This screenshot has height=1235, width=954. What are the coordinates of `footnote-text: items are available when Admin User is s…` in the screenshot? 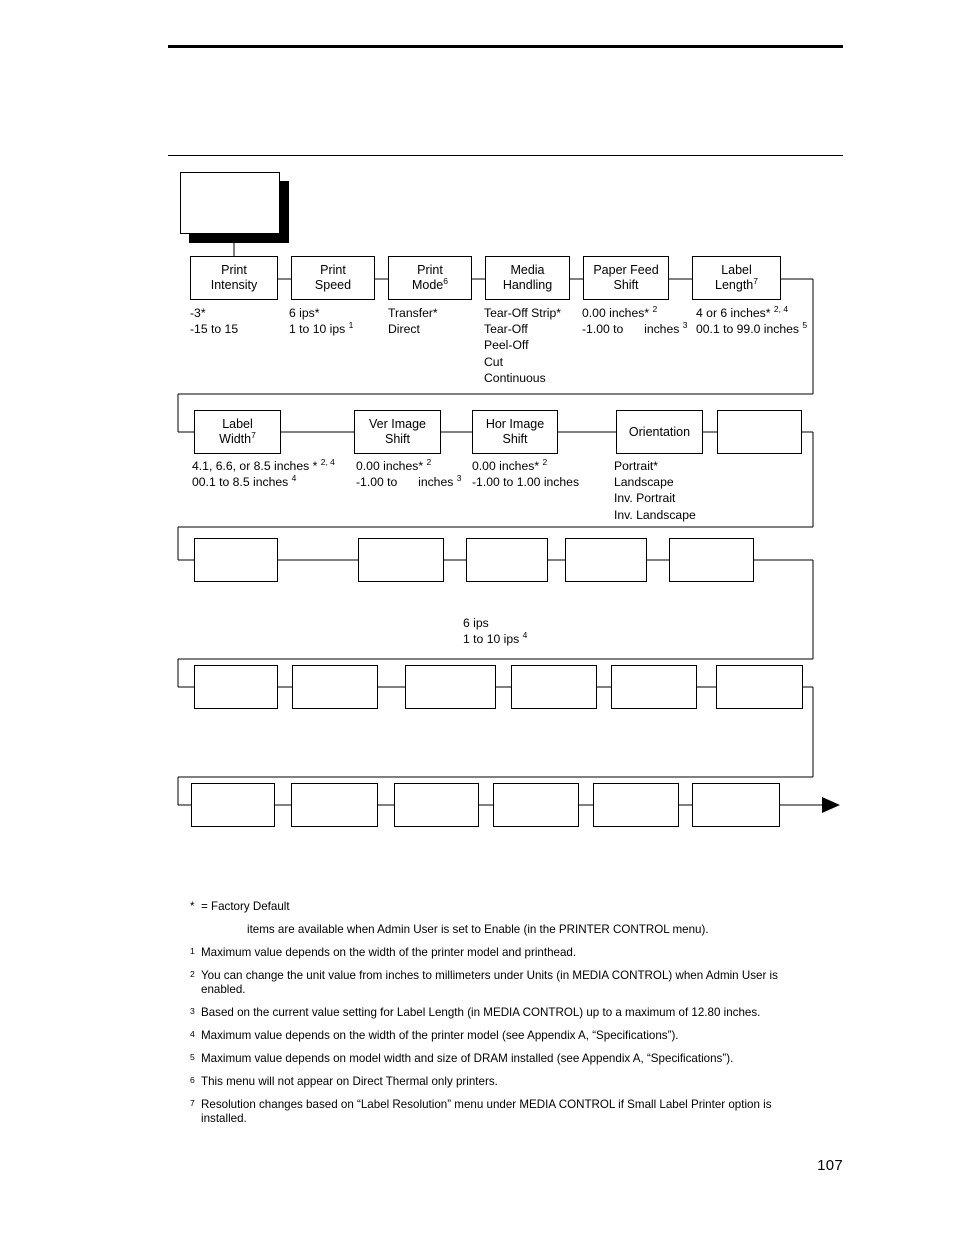 It's located at (478, 929).